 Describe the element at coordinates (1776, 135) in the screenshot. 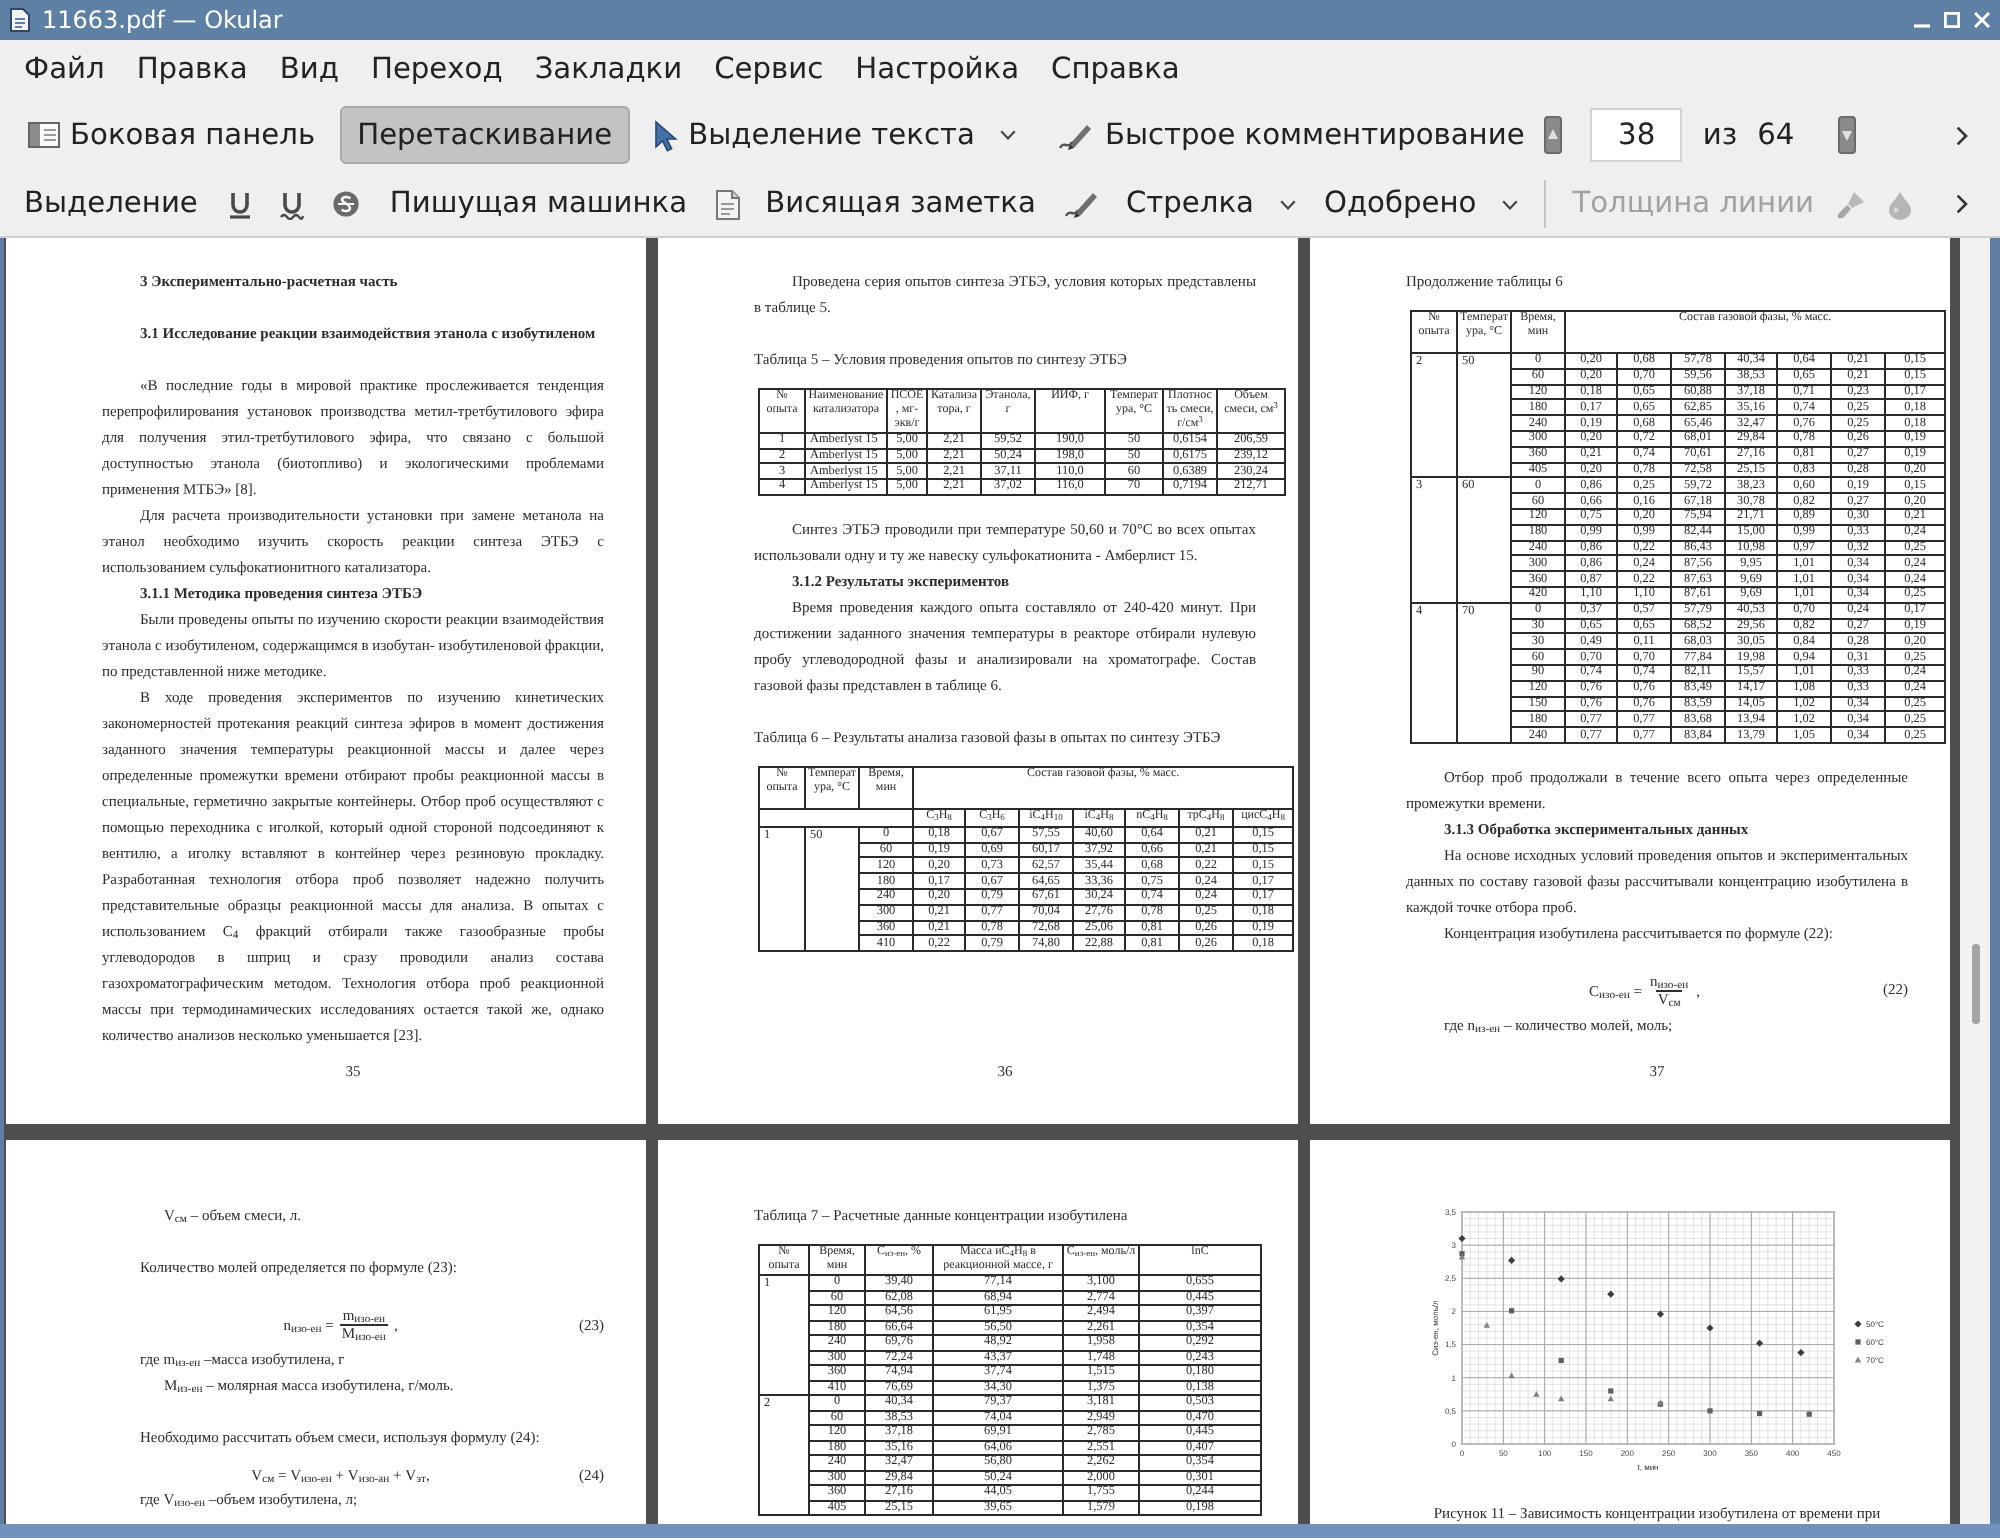

I see `page-count: 64` at that location.